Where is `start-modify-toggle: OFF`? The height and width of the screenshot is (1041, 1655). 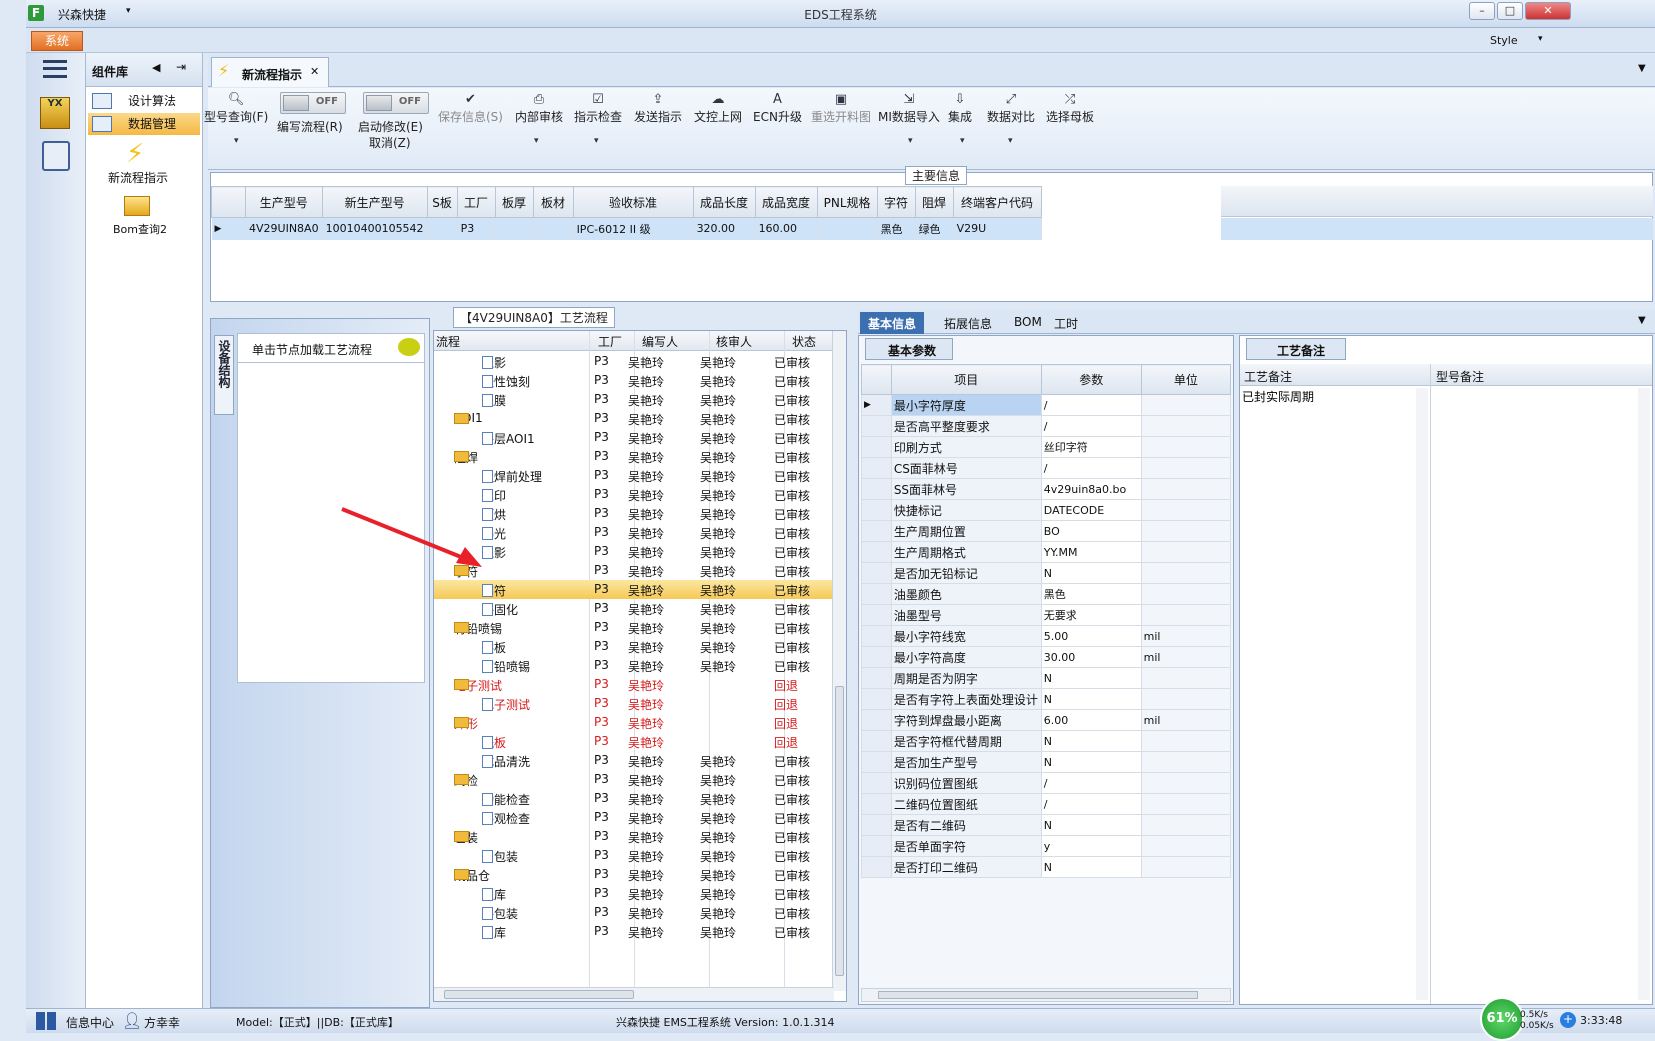 start-modify-toggle: OFF is located at coordinates (396, 103).